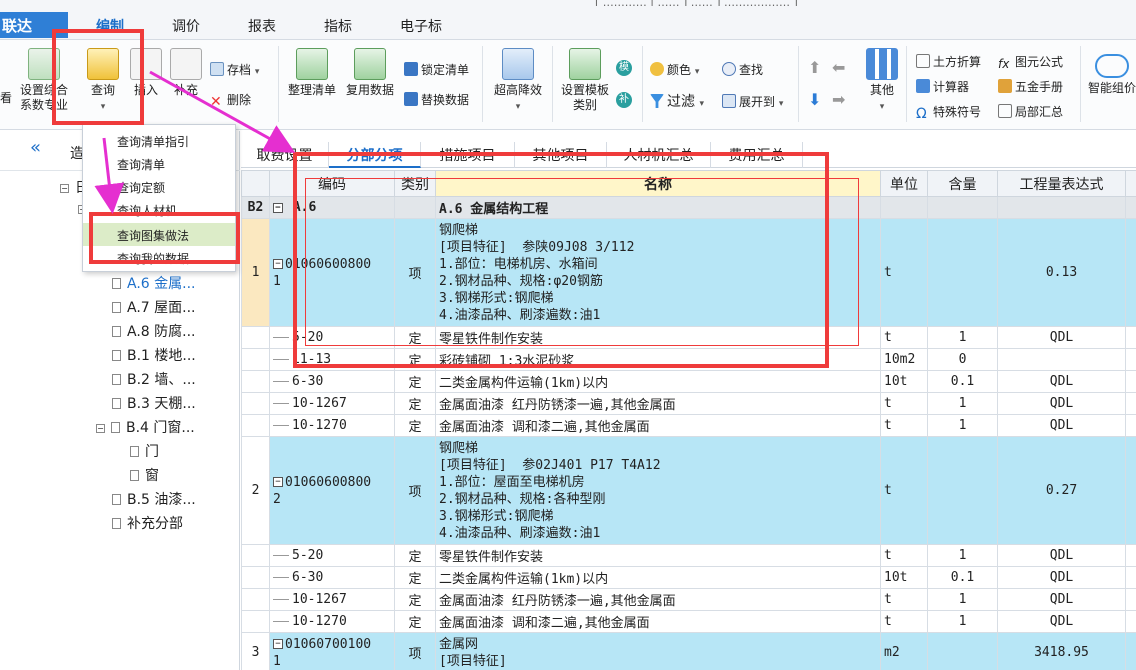  I want to click on annotation-arrows, so click(195, 142).